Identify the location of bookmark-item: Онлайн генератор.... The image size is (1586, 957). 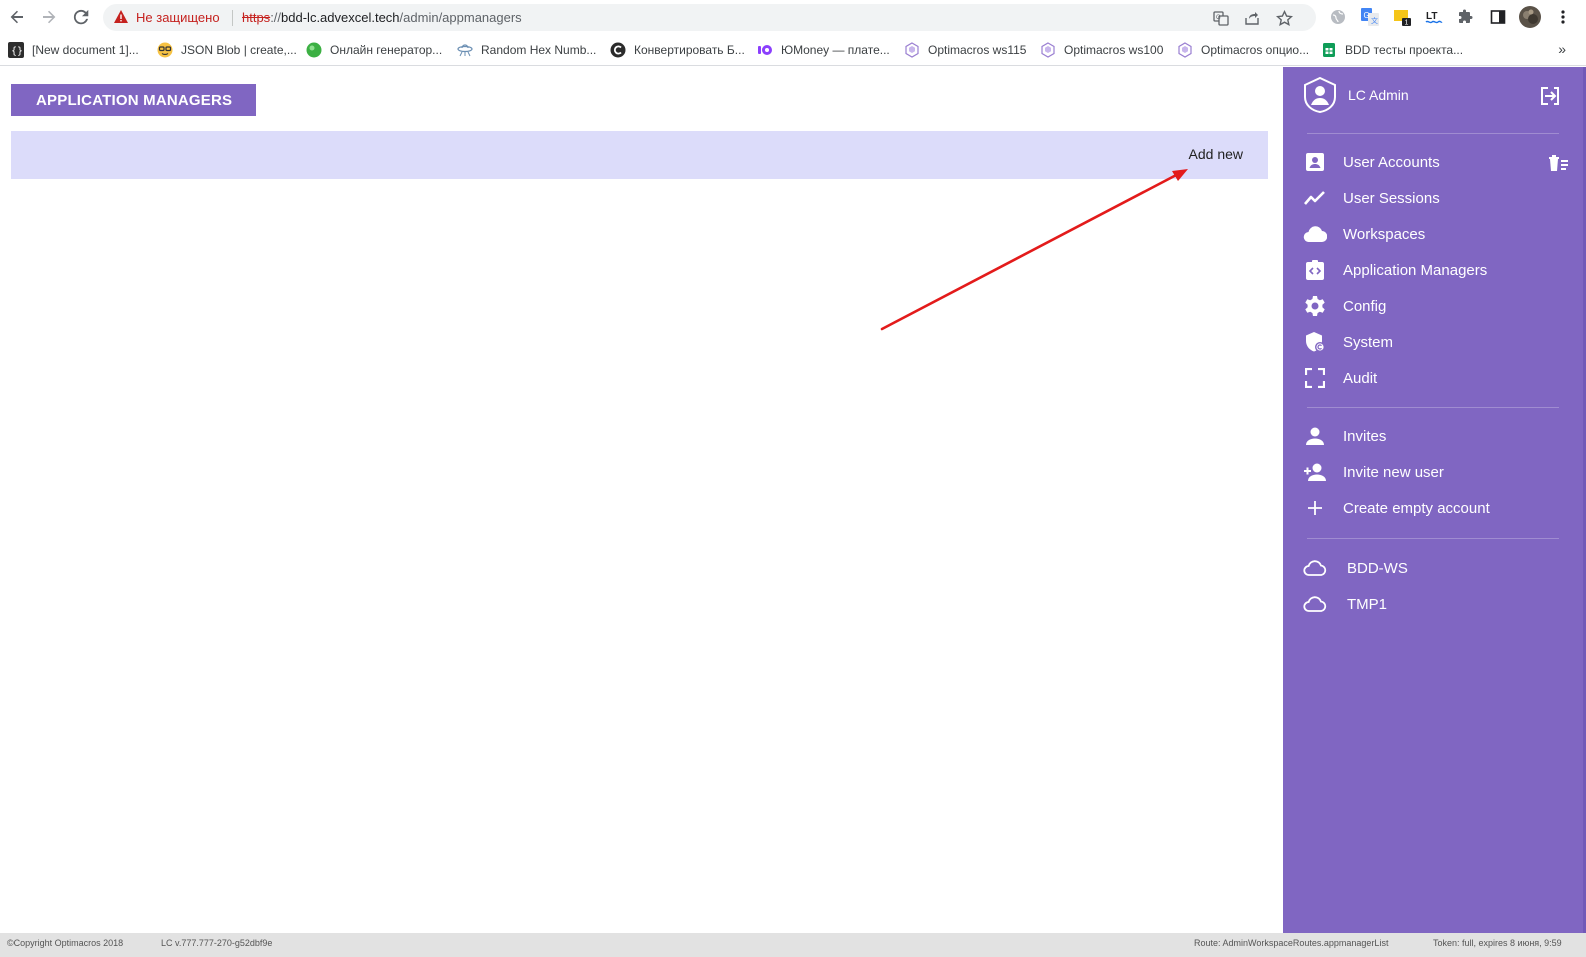
(374, 50).